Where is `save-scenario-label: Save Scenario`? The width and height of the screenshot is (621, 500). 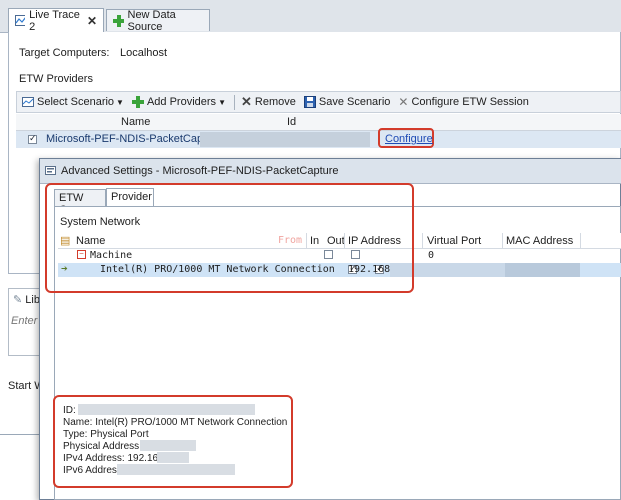 save-scenario-label: Save Scenario is located at coordinates (354, 102).